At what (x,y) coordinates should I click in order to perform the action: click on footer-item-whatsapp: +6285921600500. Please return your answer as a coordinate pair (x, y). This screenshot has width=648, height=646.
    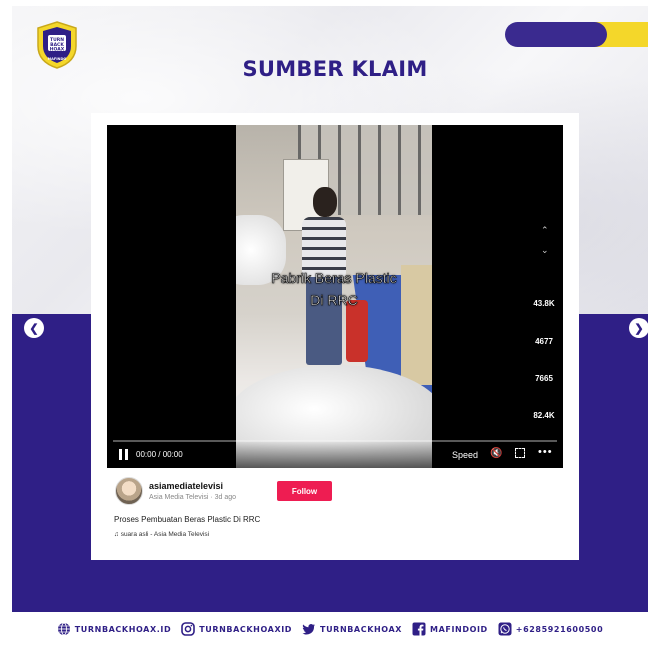
    Looking at the image, I should click on (550, 629).